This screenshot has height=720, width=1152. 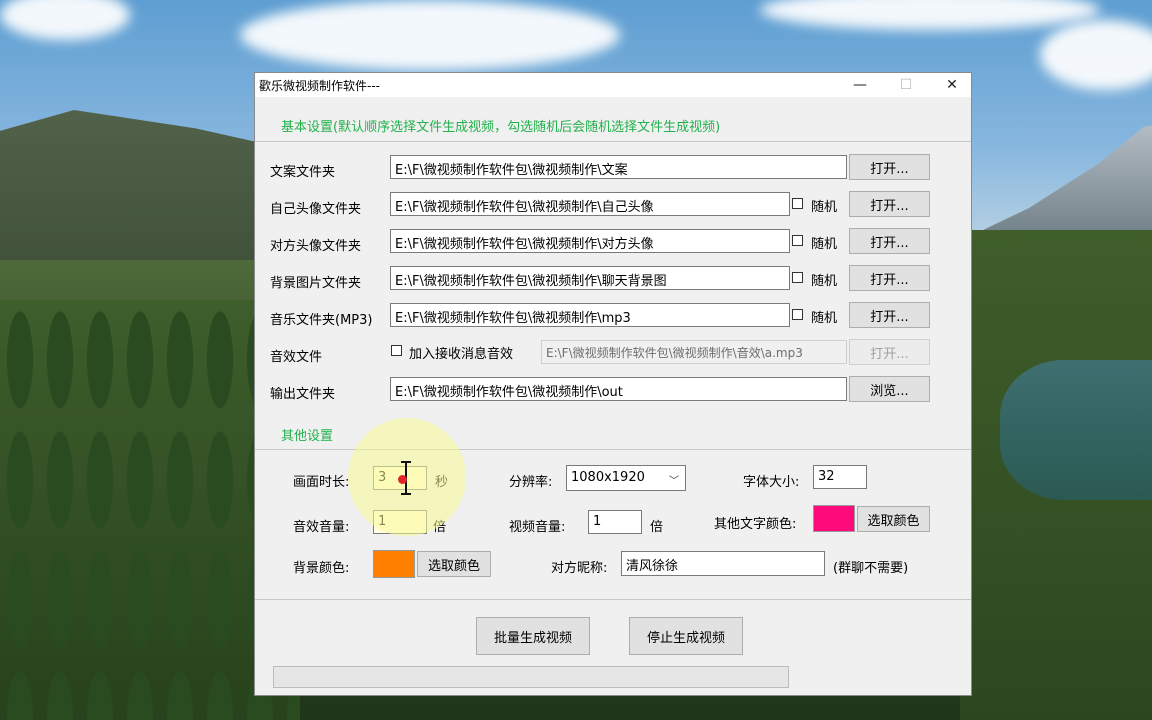 I want to click on bg-random-checkbox, so click(x=797, y=277).